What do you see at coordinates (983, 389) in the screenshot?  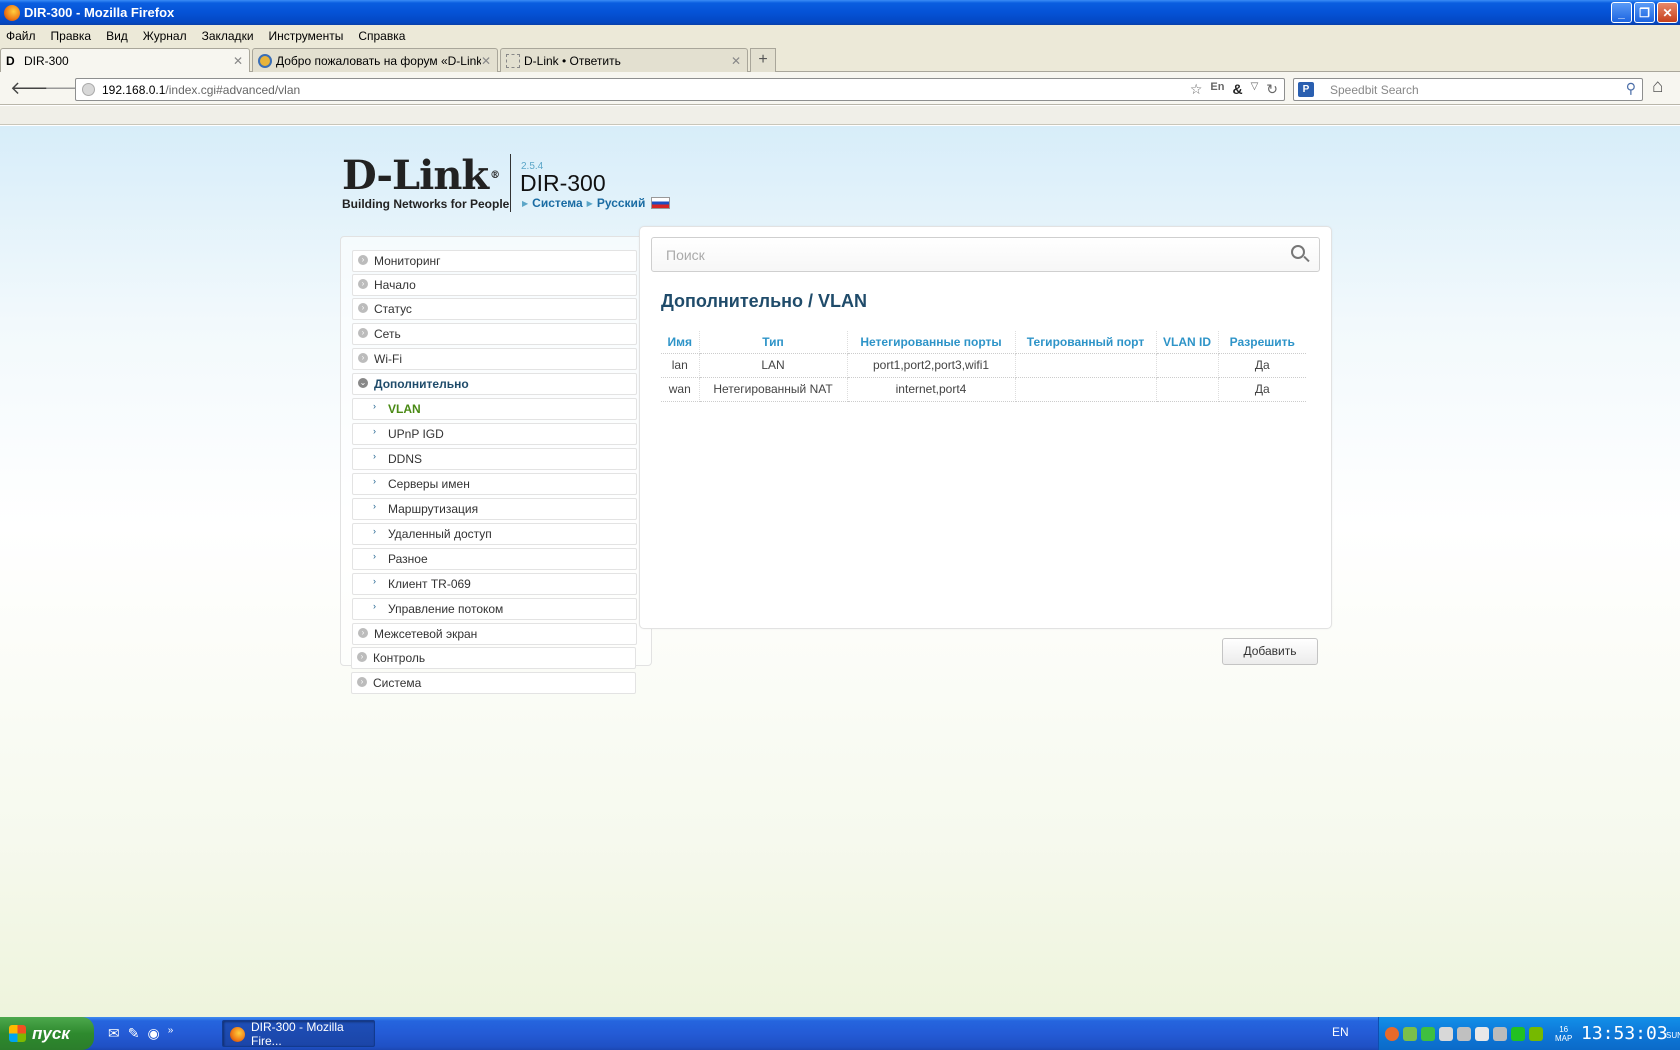 I see `table-row: wan Нетегированный NAT internet,port4 Да` at bounding box center [983, 389].